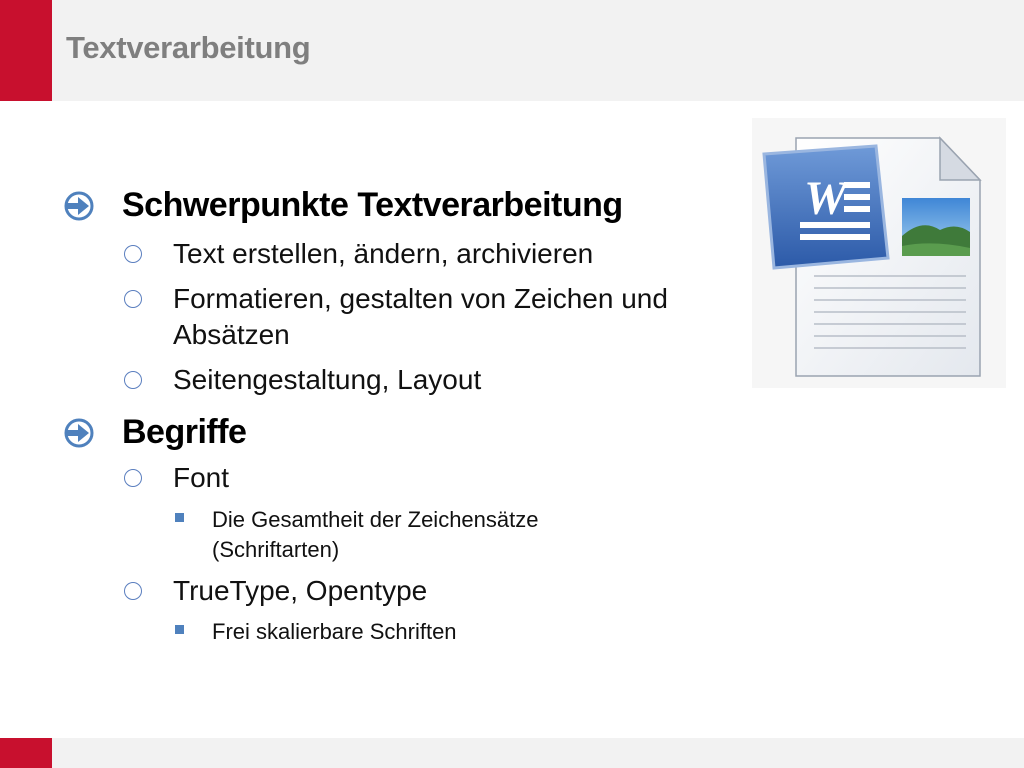 This screenshot has height=768, width=1024. I want to click on bullet-label: Font, so click(201, 477).